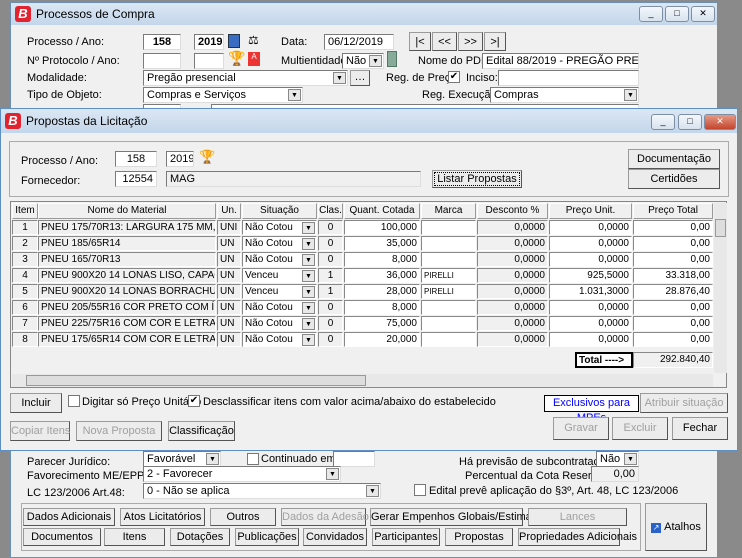 The height and width of the screenshot is (558, 742). Describe the element at coordinates (136, 179) in the screenshot. I see `fornecedor-code-input: 12554` at that location.